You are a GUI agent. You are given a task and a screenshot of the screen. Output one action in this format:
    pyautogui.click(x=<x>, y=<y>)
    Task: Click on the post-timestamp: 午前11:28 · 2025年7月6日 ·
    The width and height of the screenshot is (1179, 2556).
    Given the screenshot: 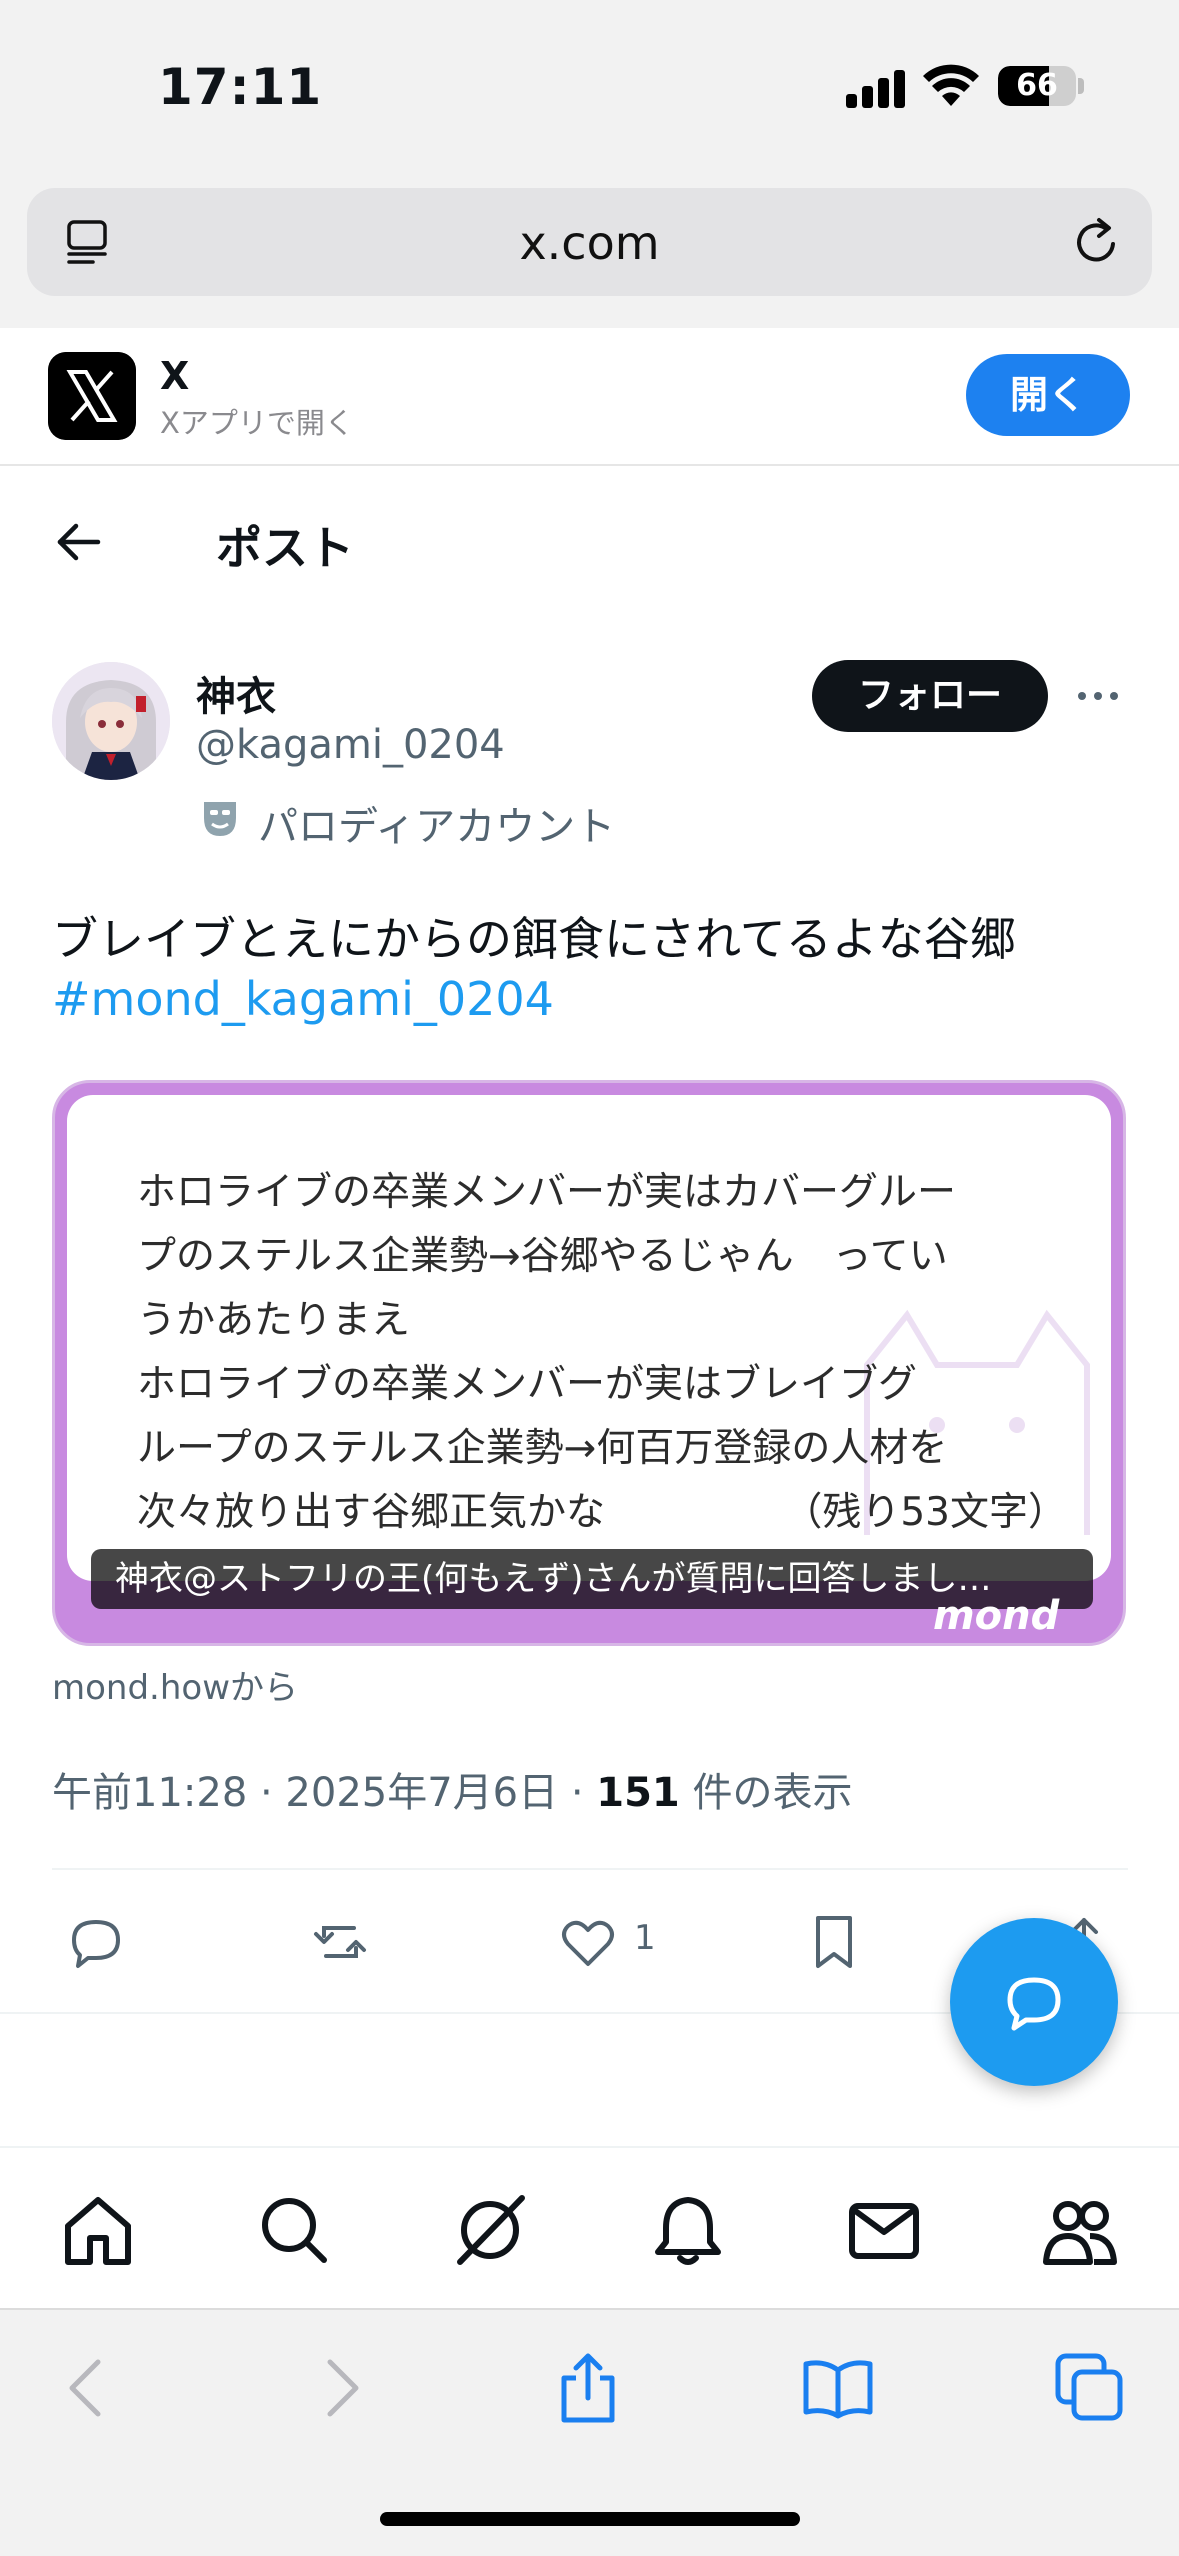 What is the action you would take?
    pyautogui.click(x=324, y=1793)
    